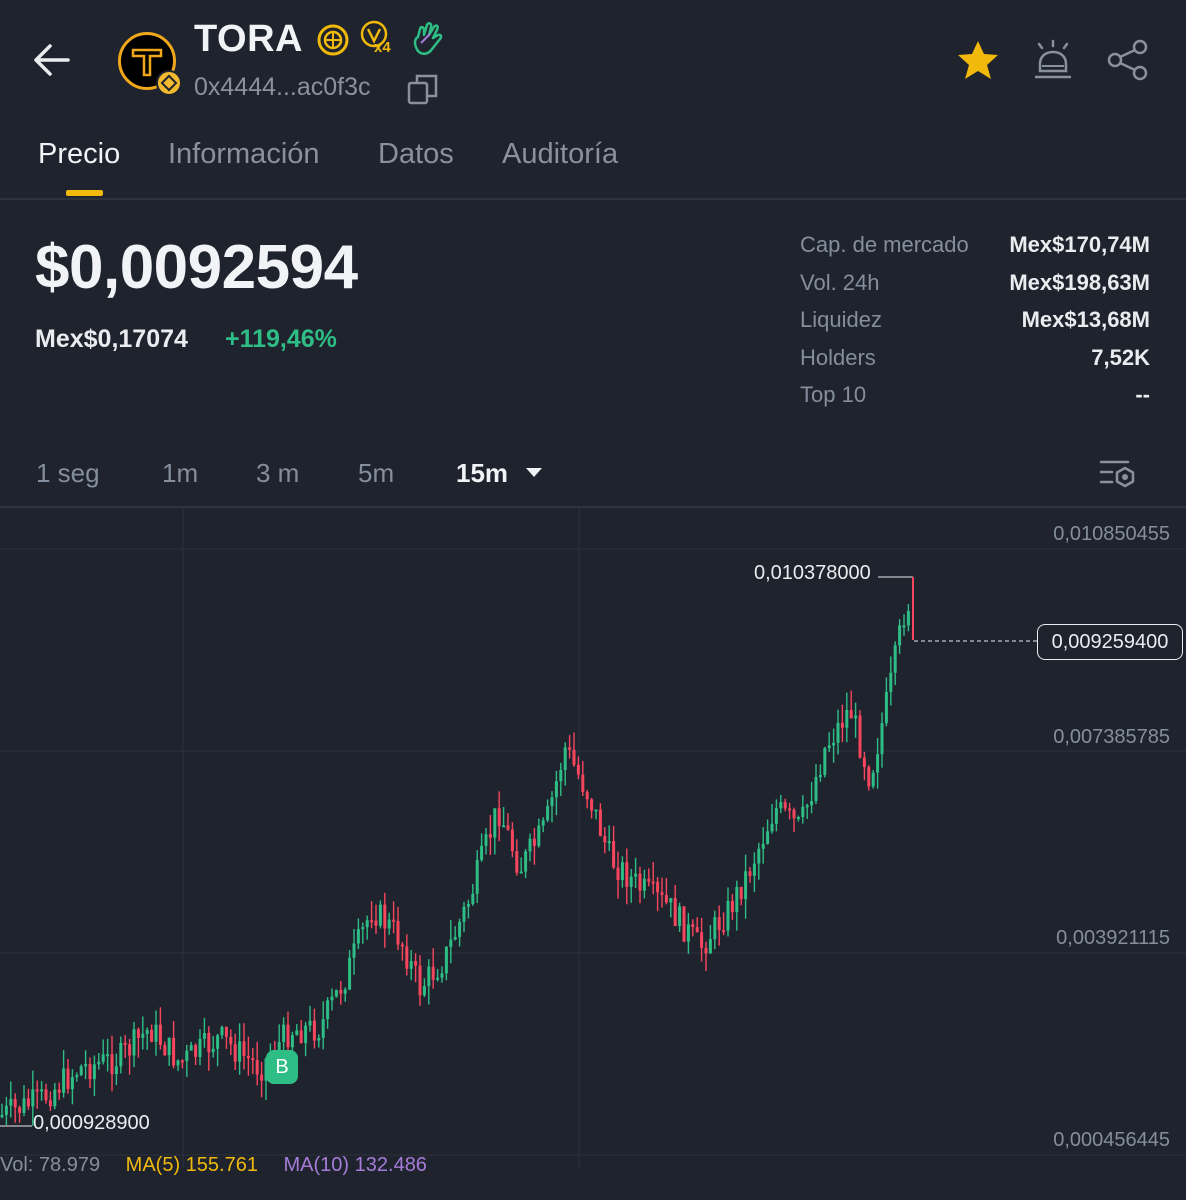 This screenshot has width=1186, height=1200. I want to click on chevron-down-icon, so click(534, 472).